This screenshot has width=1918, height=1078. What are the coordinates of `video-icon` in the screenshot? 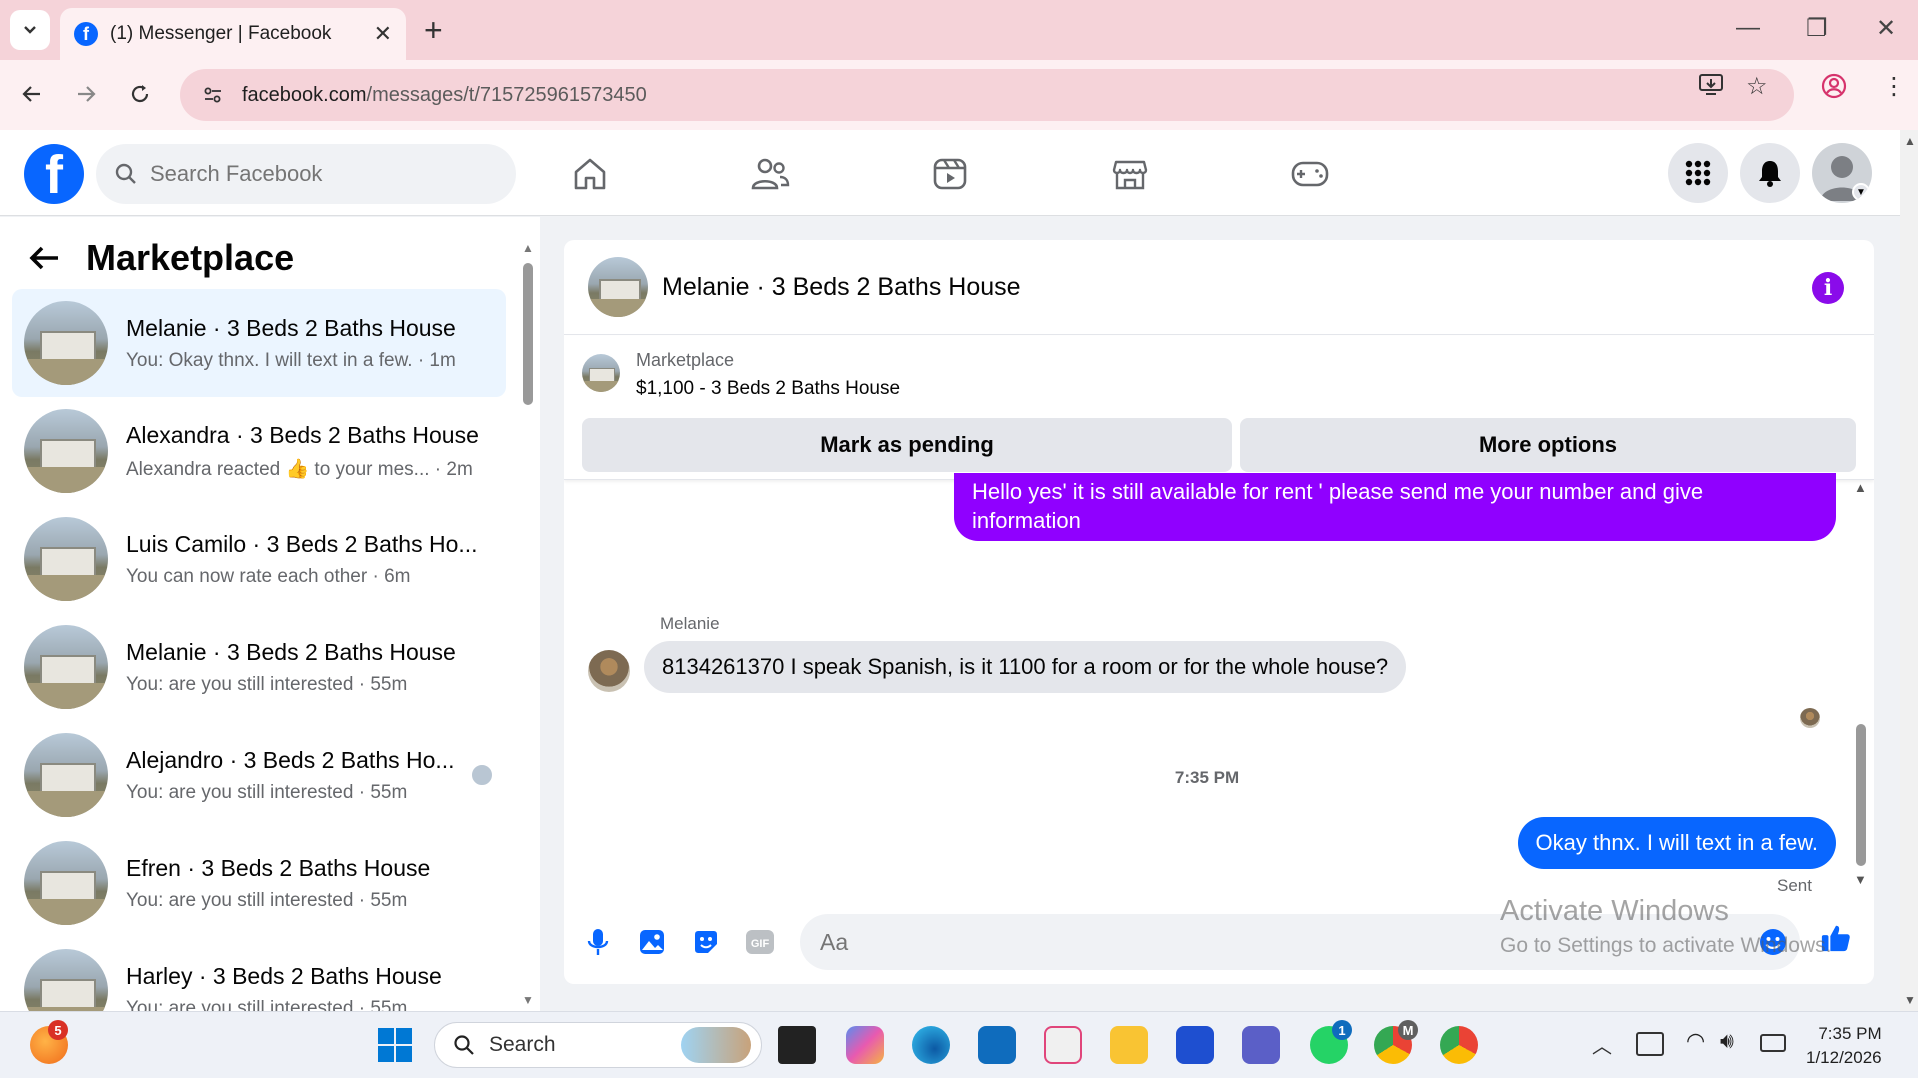 It's located at (950, 174).